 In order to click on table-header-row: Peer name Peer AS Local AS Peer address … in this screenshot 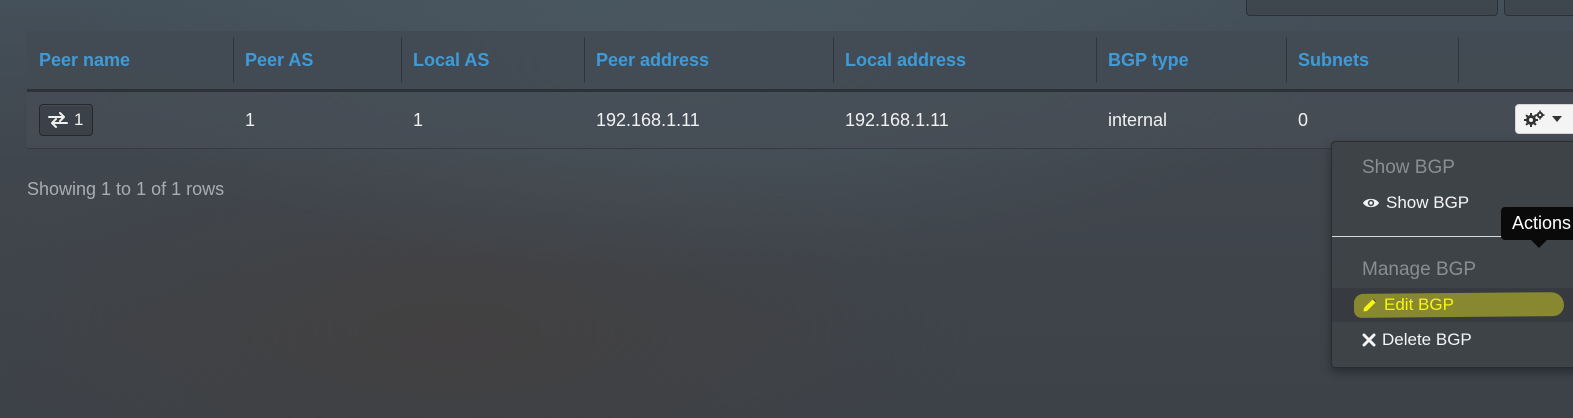, I will do `click(800, 61)`.